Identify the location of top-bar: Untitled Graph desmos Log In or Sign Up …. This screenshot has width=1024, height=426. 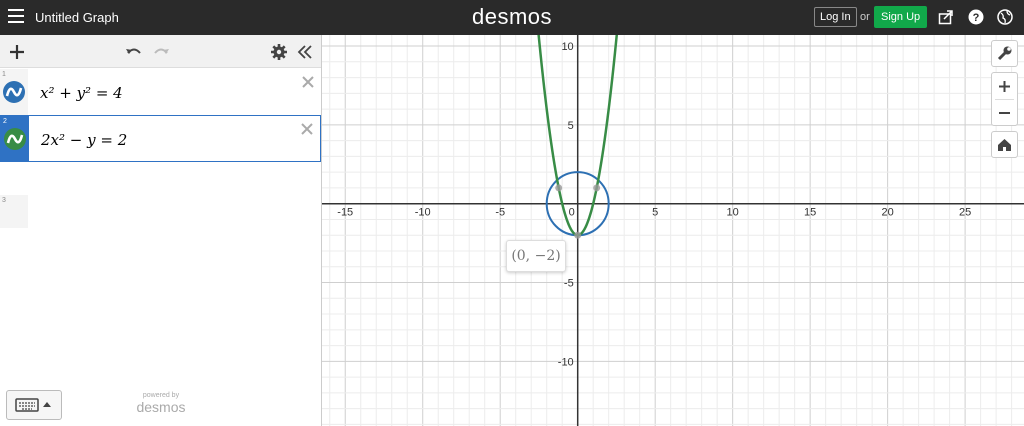
(512, 17).